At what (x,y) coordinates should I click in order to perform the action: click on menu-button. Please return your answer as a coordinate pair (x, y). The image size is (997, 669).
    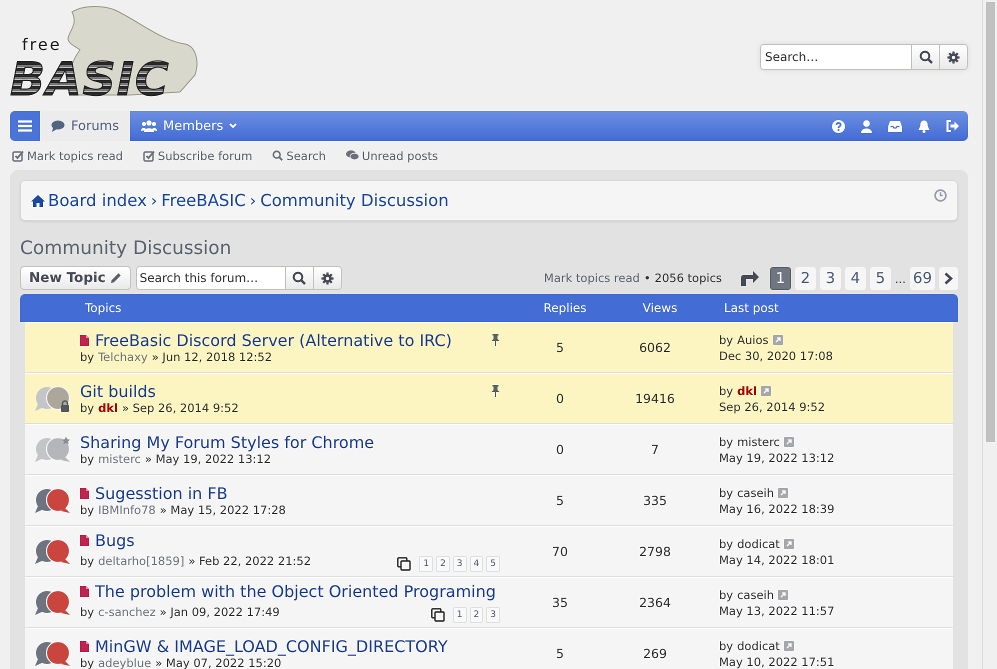
    Looking at the image, I should click on (25, 126).